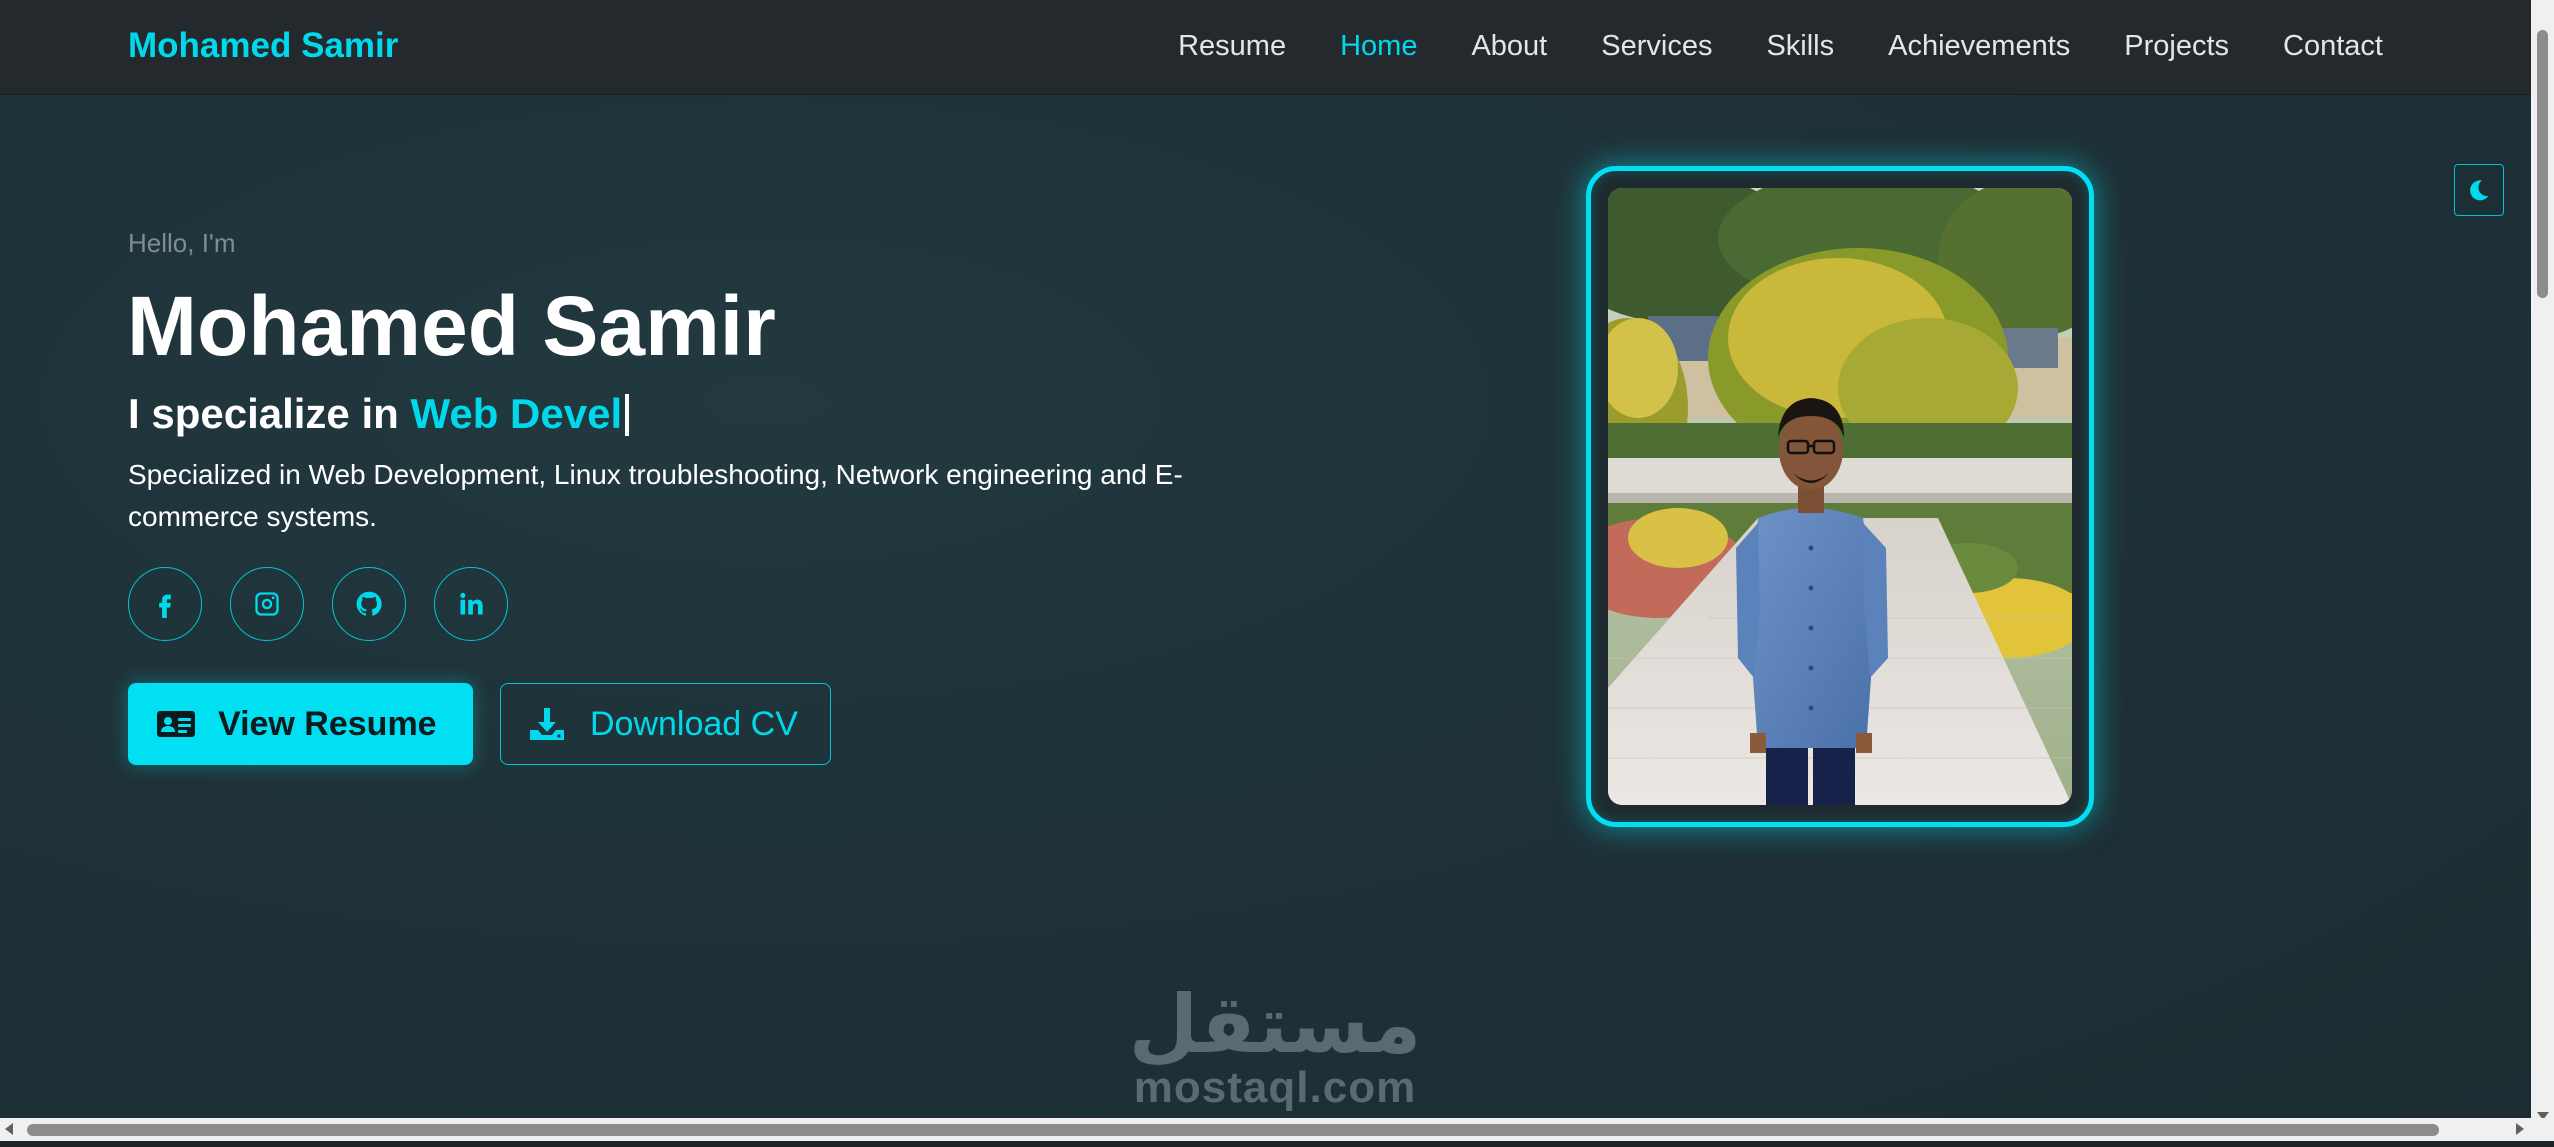  I want to click on download-cv-label: Download CV, so click(694, 723).